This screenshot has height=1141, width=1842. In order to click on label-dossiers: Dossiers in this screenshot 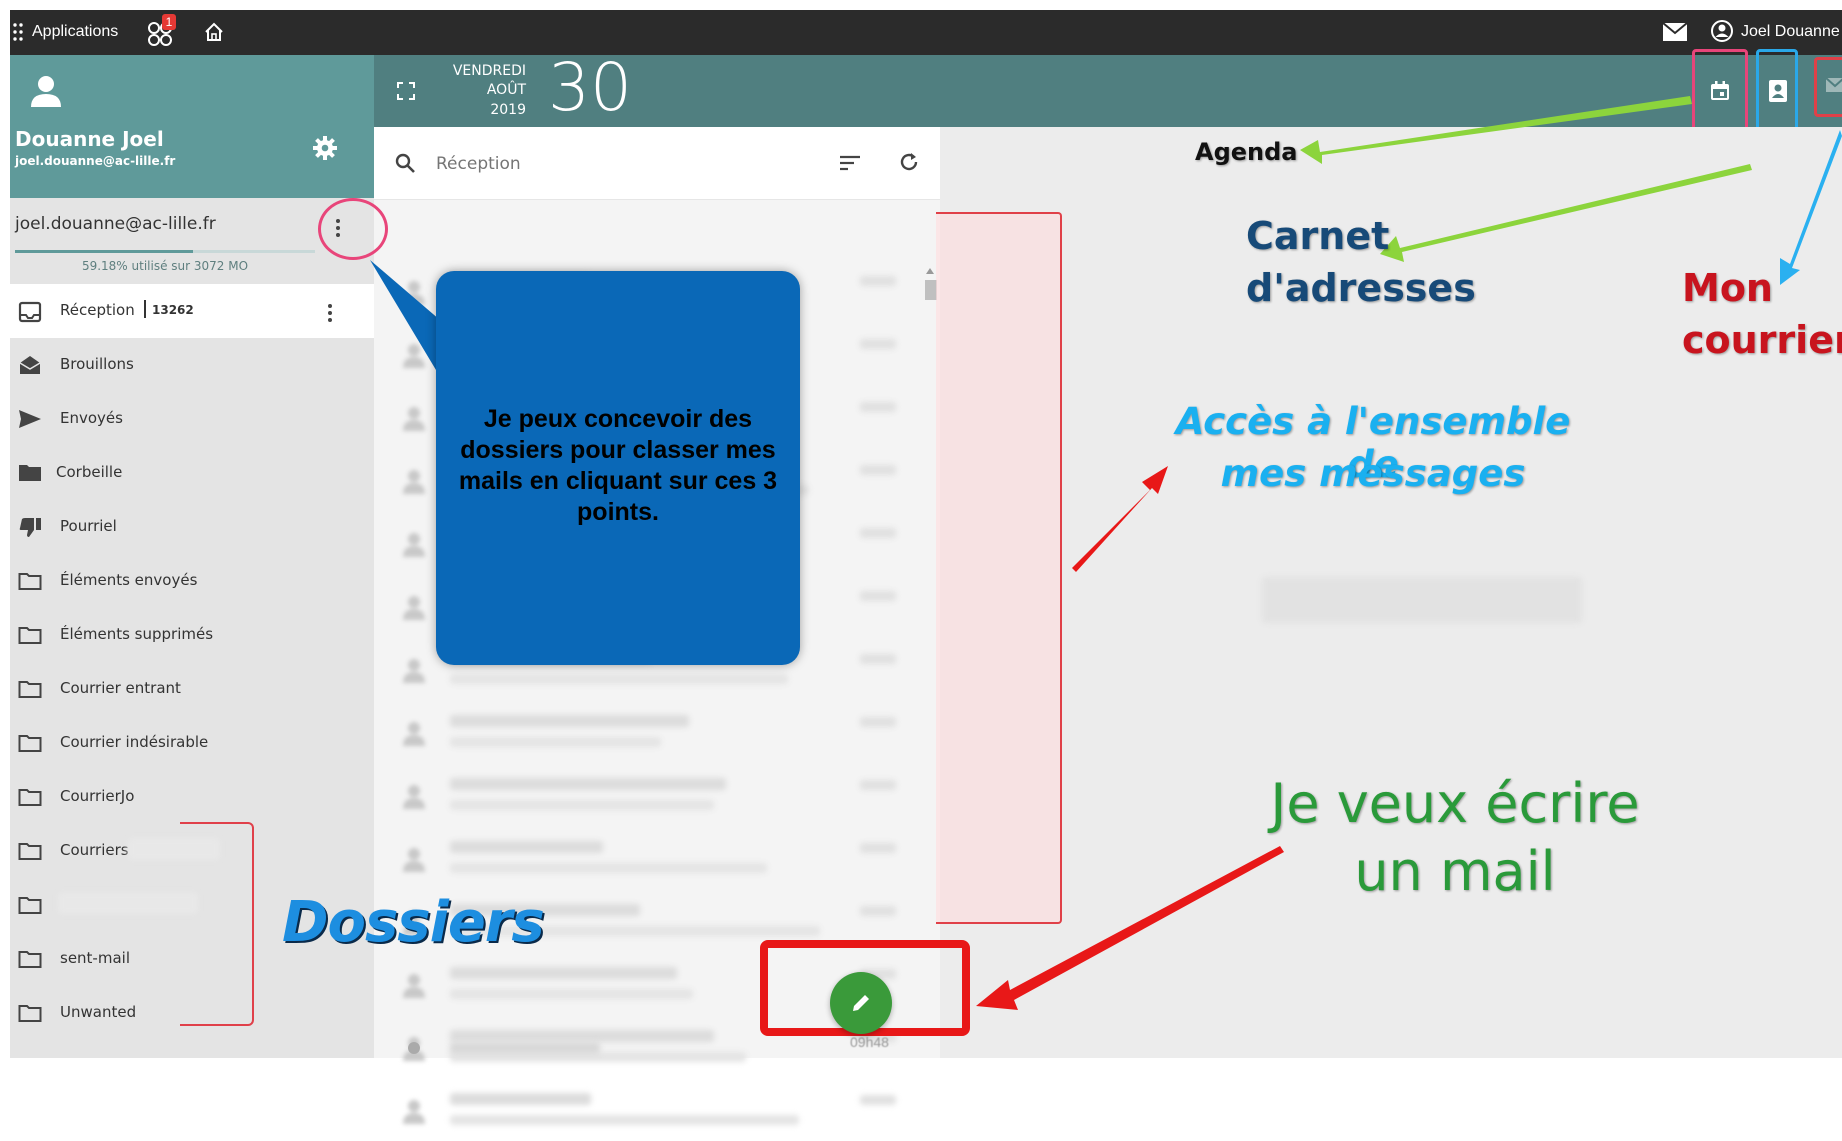, I will do `click(413, 922)`.